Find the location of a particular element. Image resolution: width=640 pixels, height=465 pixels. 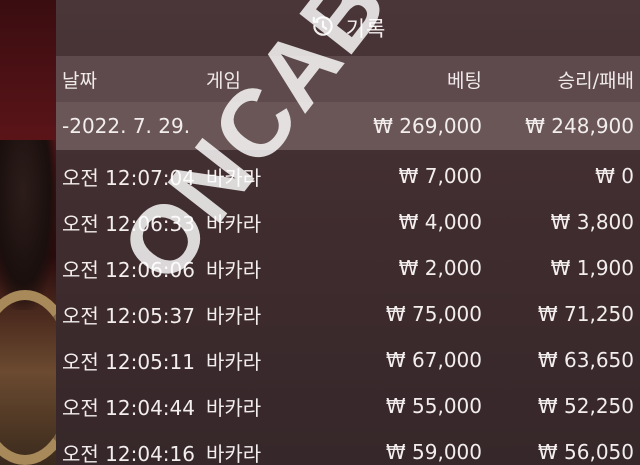

row-bet: ₩ 75,000 is located at coordinates (433, 314).